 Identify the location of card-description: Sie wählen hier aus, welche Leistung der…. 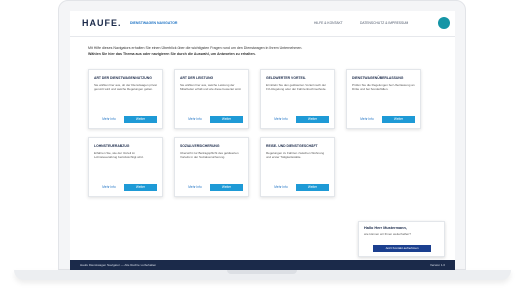
(211, 87).